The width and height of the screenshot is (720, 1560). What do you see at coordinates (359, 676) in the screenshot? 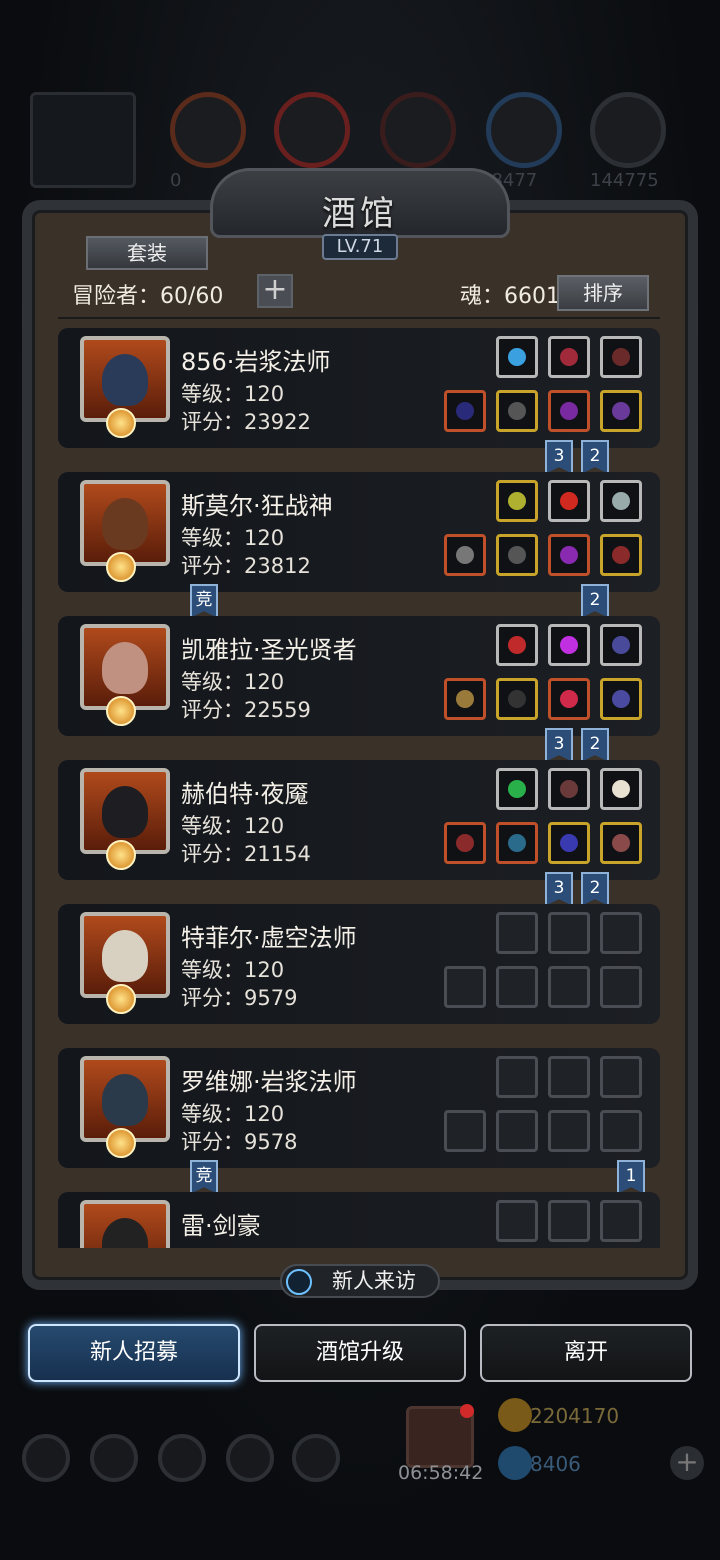
I see `hero-card: 凯雅拉·圣光贤者 等级：120 评分：22559` at bounding box center [359, 676].